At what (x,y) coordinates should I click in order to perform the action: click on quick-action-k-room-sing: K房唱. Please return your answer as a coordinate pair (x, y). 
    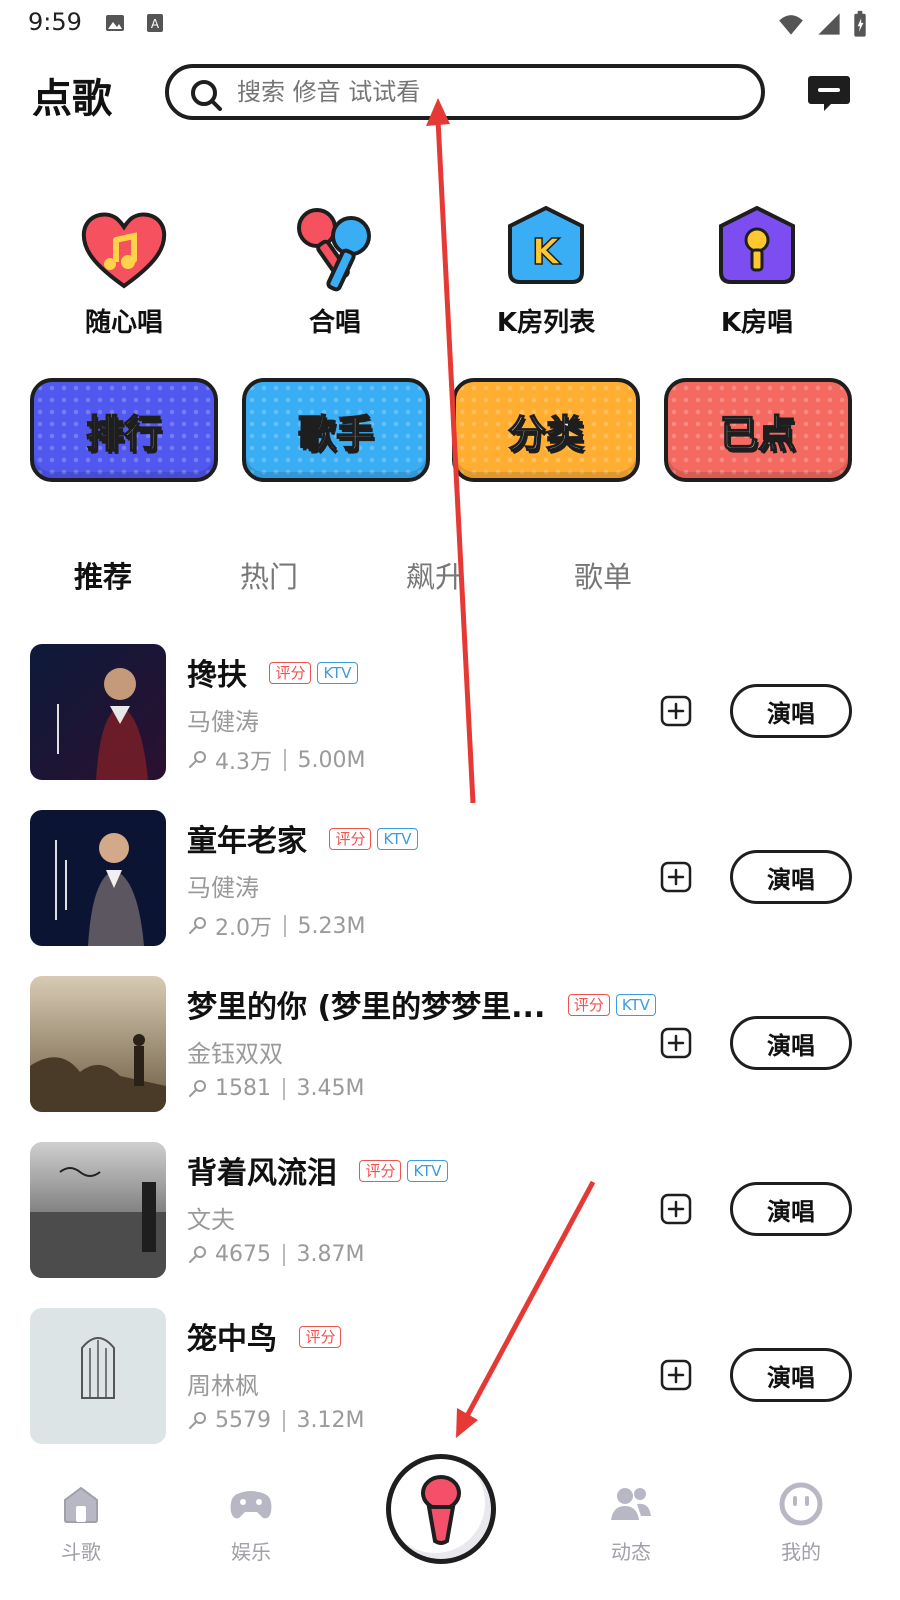
    Looking at the image, I should click on (757, 269).